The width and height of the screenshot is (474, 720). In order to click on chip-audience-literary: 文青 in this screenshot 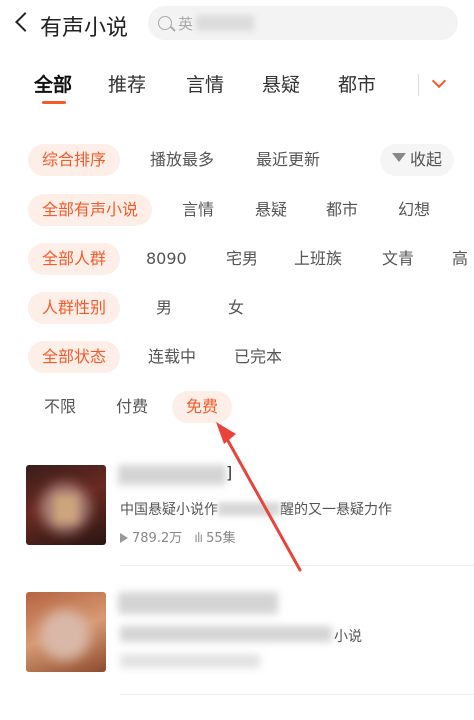, I will do `click(398, 259)`.